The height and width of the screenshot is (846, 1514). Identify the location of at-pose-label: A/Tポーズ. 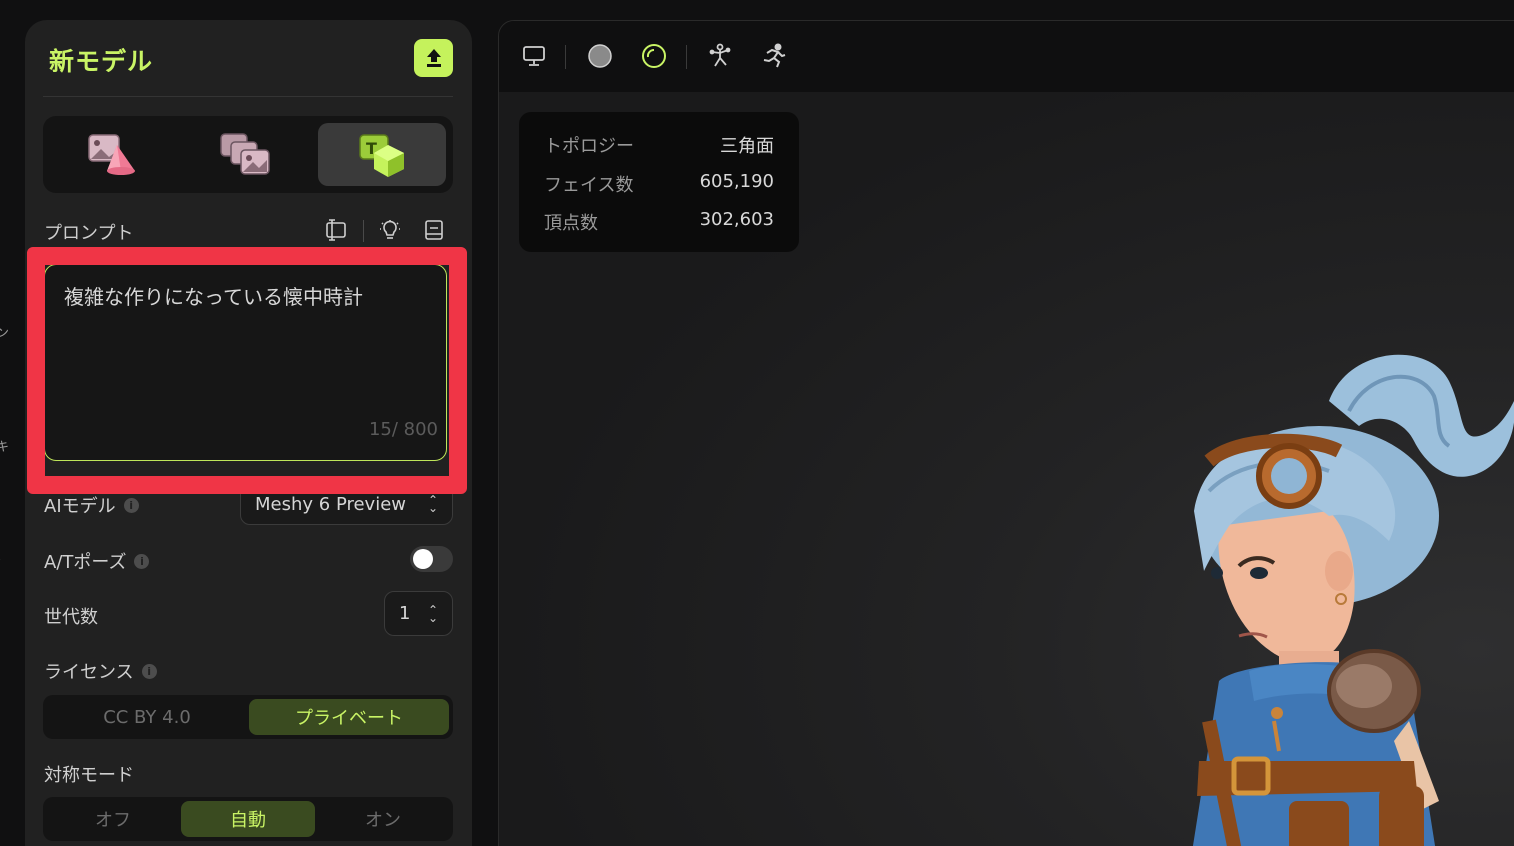
(85, 562).